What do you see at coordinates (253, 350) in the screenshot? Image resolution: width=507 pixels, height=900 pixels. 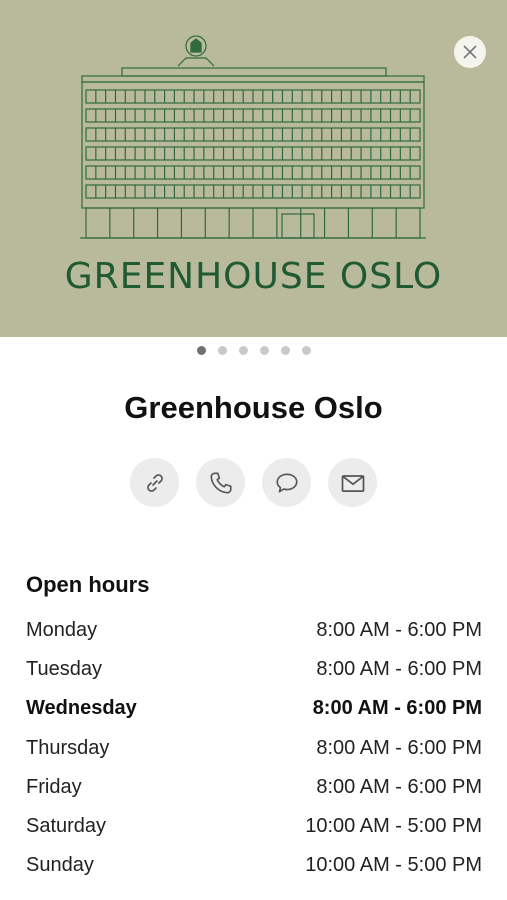 I see `page-indicator` at bounding box center [253, 350].